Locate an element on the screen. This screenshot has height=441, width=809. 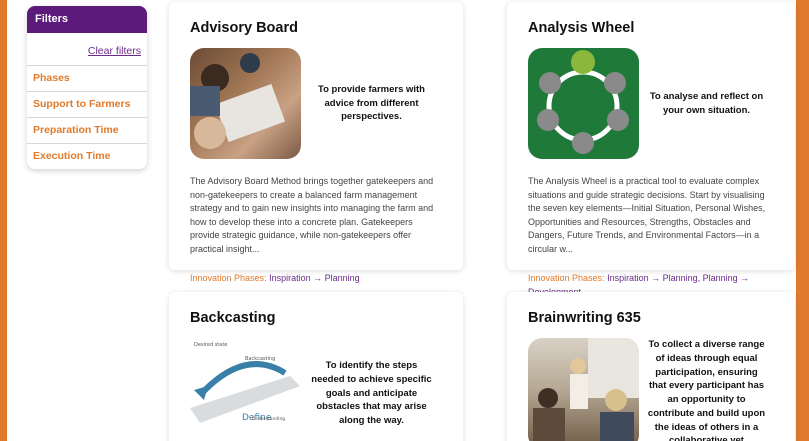
phases-value: Inspiration → Planning is located at coordinates (314, 278).